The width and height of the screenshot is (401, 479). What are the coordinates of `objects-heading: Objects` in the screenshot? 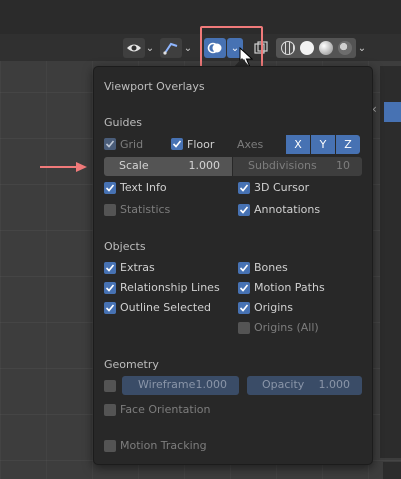 It's located at (125, 246).